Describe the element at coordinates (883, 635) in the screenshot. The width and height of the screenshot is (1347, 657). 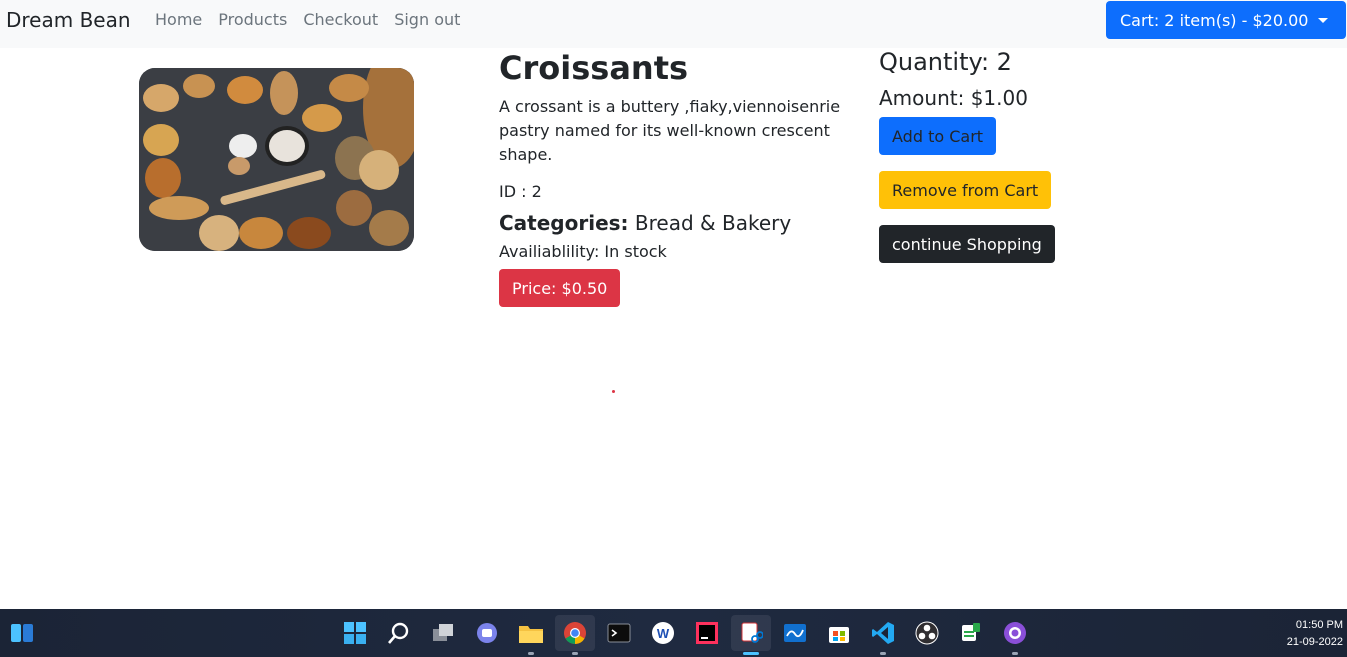
I see `vscode-icon` at that location.